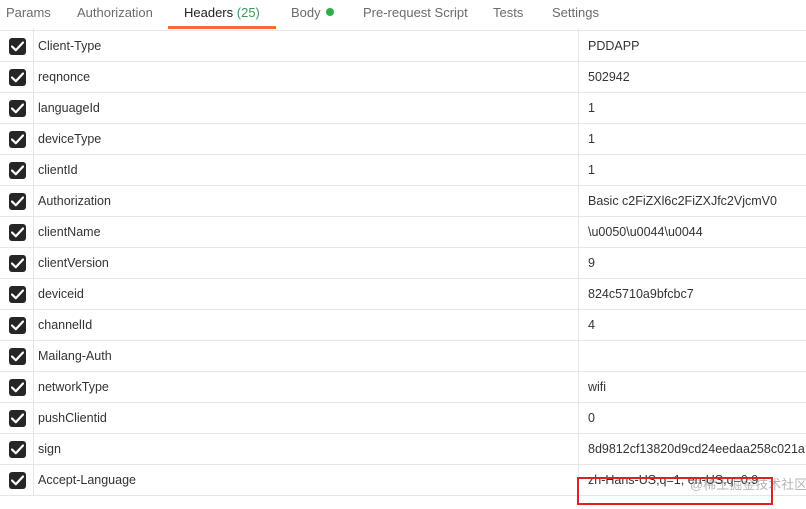 This screenshot has height=509, width=806. What do you see at coordinates (306, 46) in the screenshot?
I see `header-key-cell: Client-Type` at bounding box center [306, 46].